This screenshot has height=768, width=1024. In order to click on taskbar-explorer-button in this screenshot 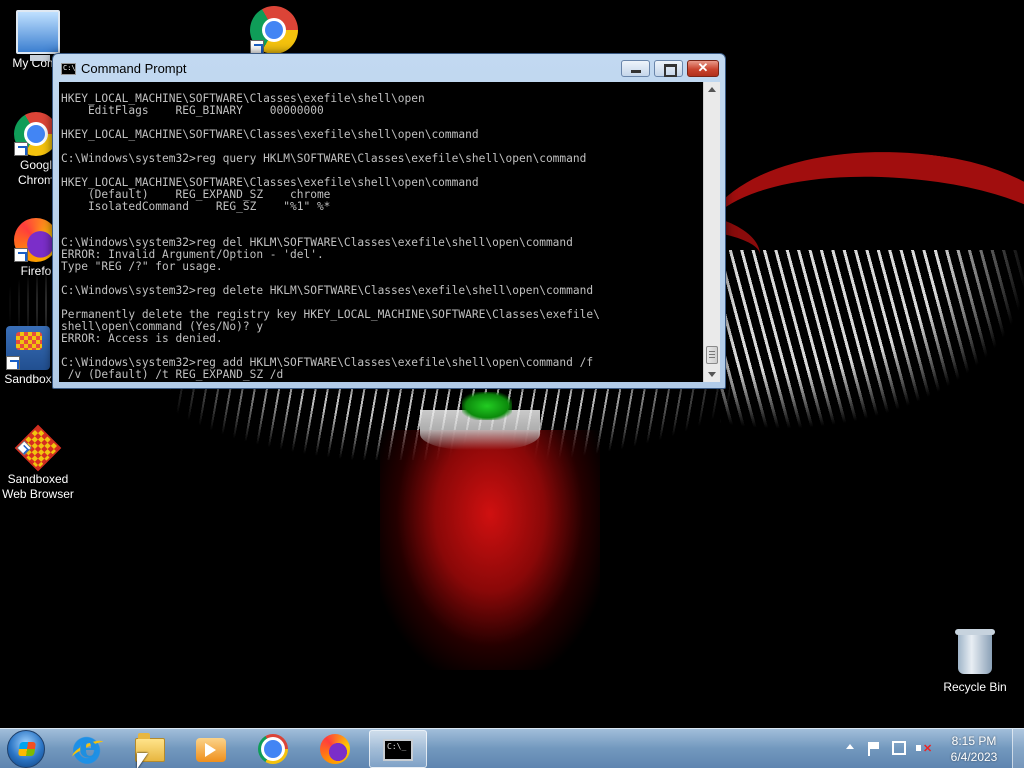, I will do `click(151, 749)`.